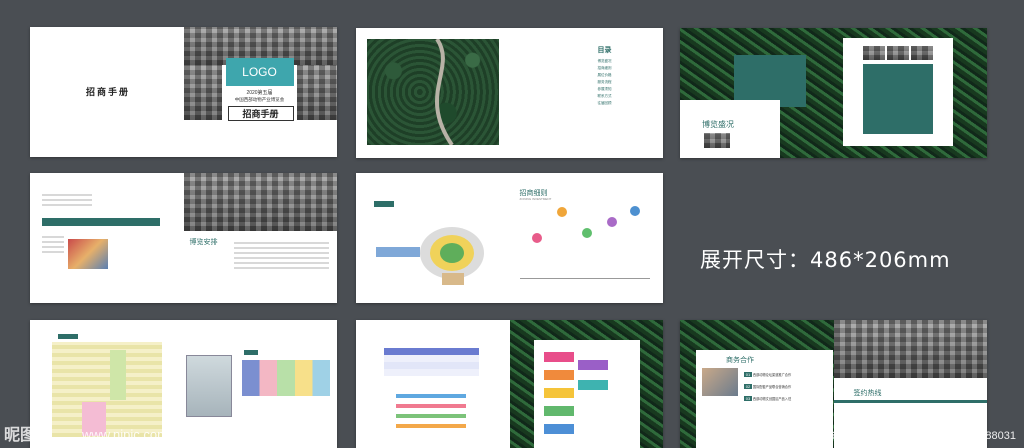 The image size is (1024, 448). I want to click on arrangement-right-page: 博览安排, so click(260, 238).